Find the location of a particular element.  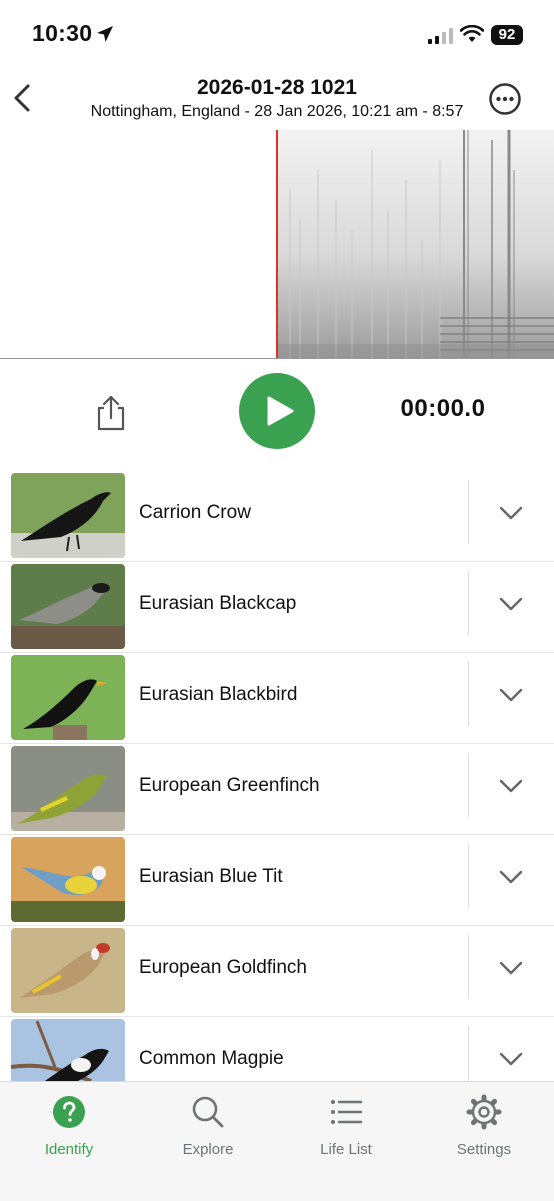

recording-title: 2026-01-28 1021 is located at coordinates (277, 87).